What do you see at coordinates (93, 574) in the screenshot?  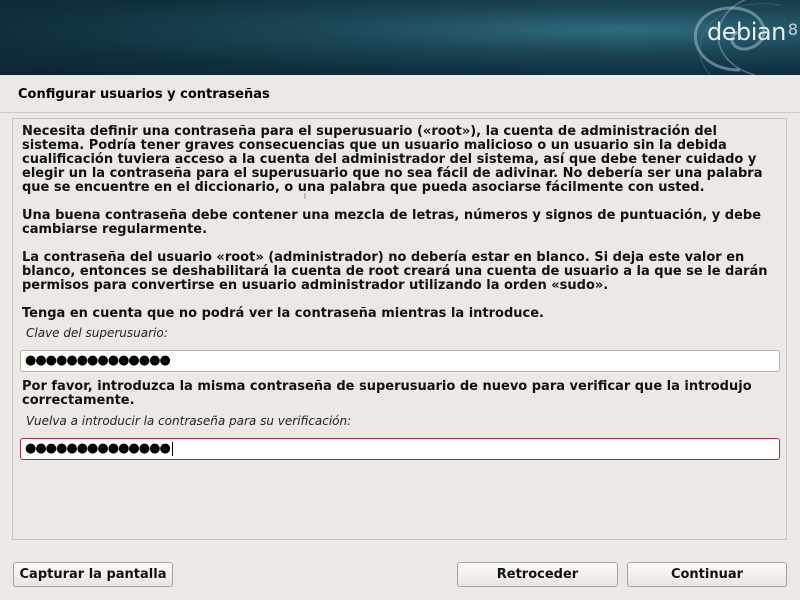 I see `screenshot-button: Capturar la pantalla` at bounding box center [93, 574].